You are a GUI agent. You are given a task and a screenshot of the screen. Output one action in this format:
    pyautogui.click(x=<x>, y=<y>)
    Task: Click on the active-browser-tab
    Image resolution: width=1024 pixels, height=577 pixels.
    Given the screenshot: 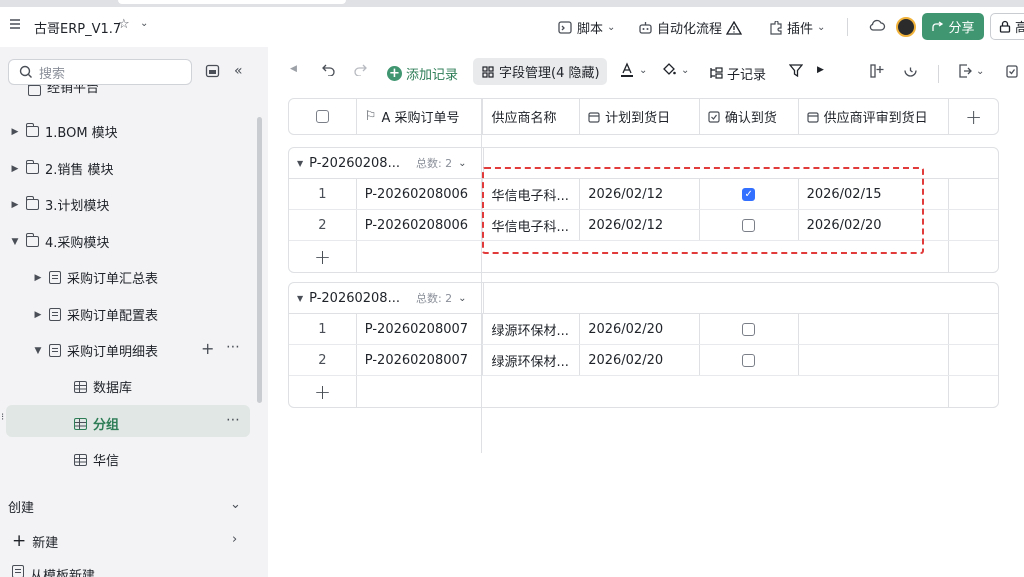 What is the action you would take?
    pyautogui.click(x=232, y=2)
    